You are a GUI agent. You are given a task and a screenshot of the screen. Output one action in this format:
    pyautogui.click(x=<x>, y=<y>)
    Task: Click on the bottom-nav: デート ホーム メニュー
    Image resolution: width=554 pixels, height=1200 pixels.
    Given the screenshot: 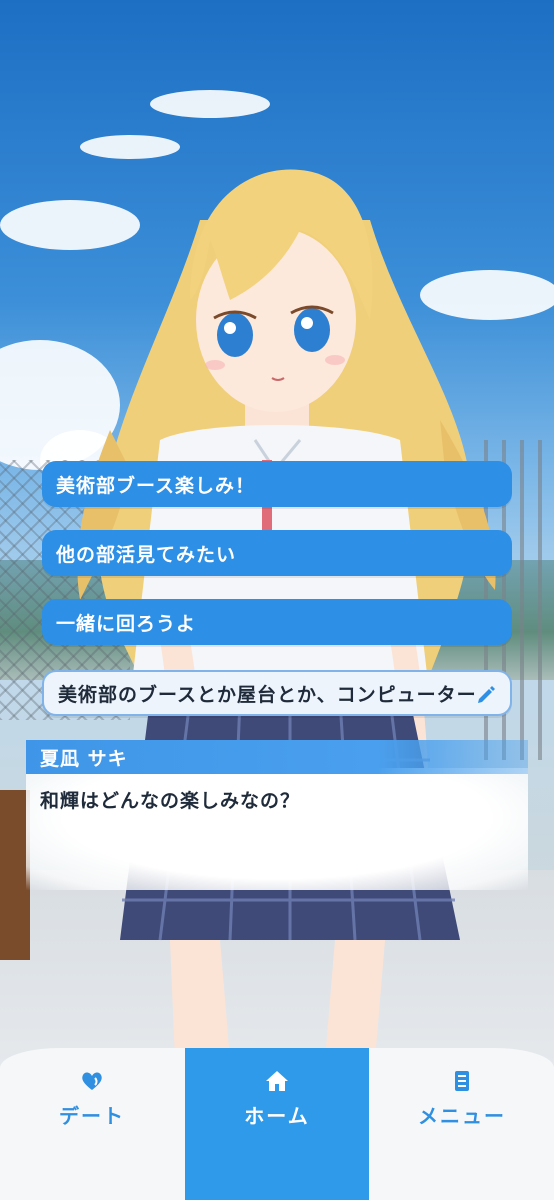 What is the action you would take?
    pyautogui.click(x=277, y=1124)
    